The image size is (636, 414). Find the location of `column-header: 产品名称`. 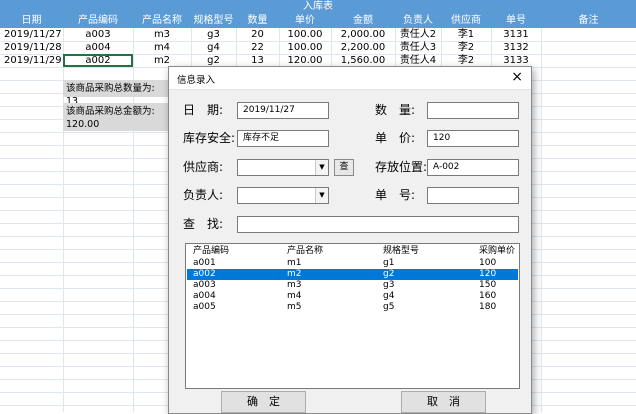

column-header: 产品名称 is located at coordinates (162, 20).